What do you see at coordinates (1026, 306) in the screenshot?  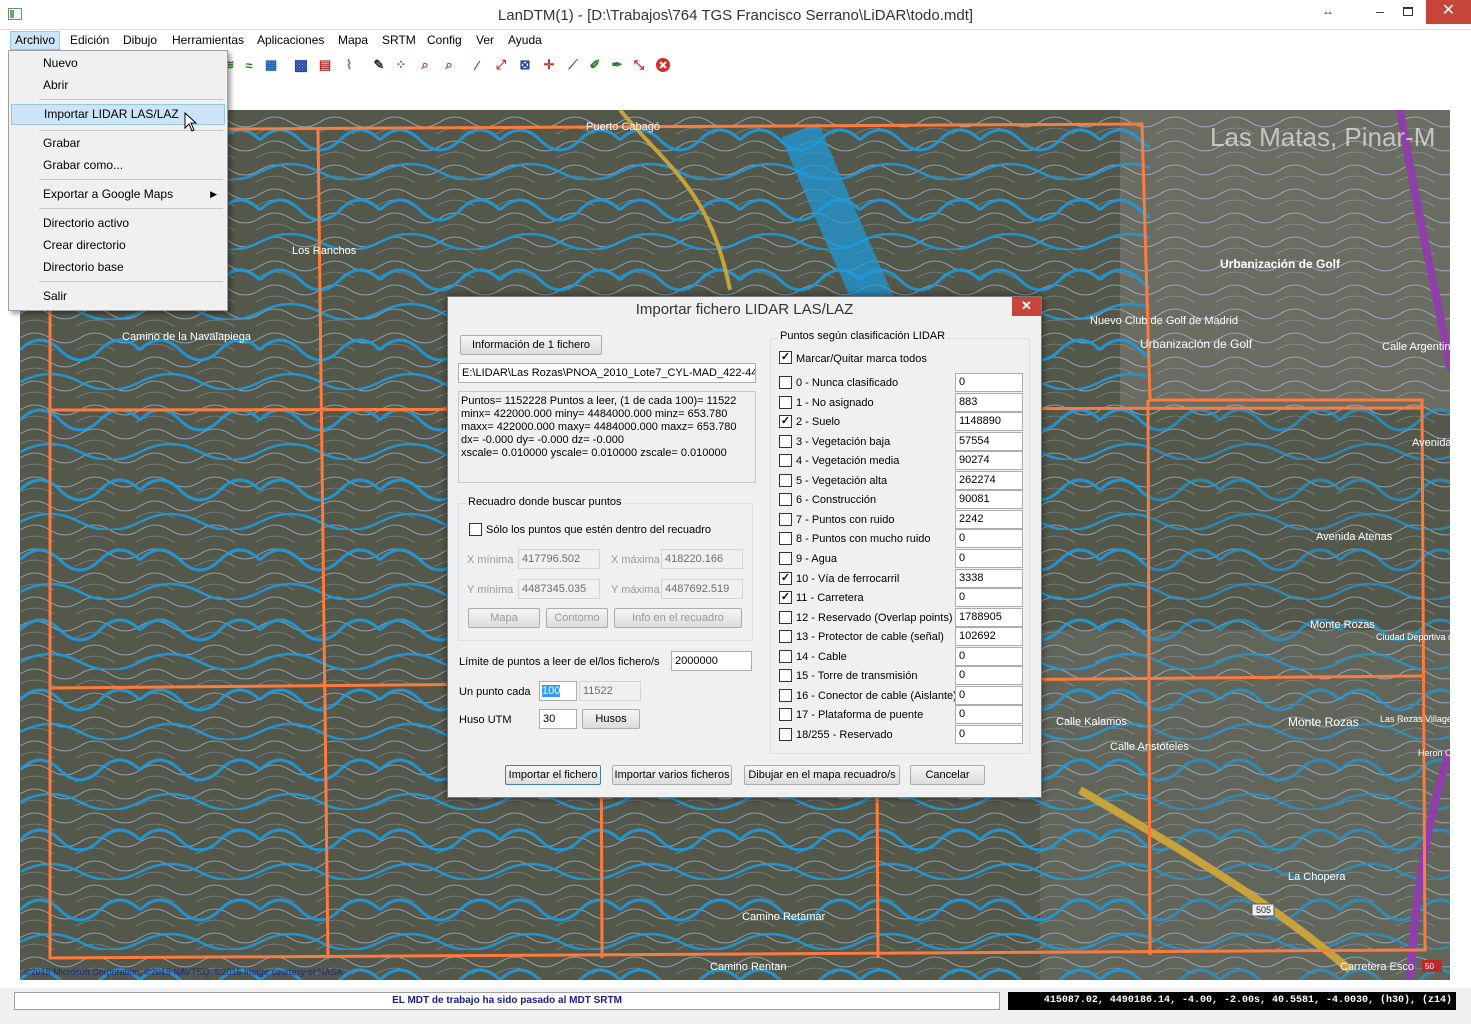 I see `dialog-close-button: ✕` at bounding box center [1026, 306].